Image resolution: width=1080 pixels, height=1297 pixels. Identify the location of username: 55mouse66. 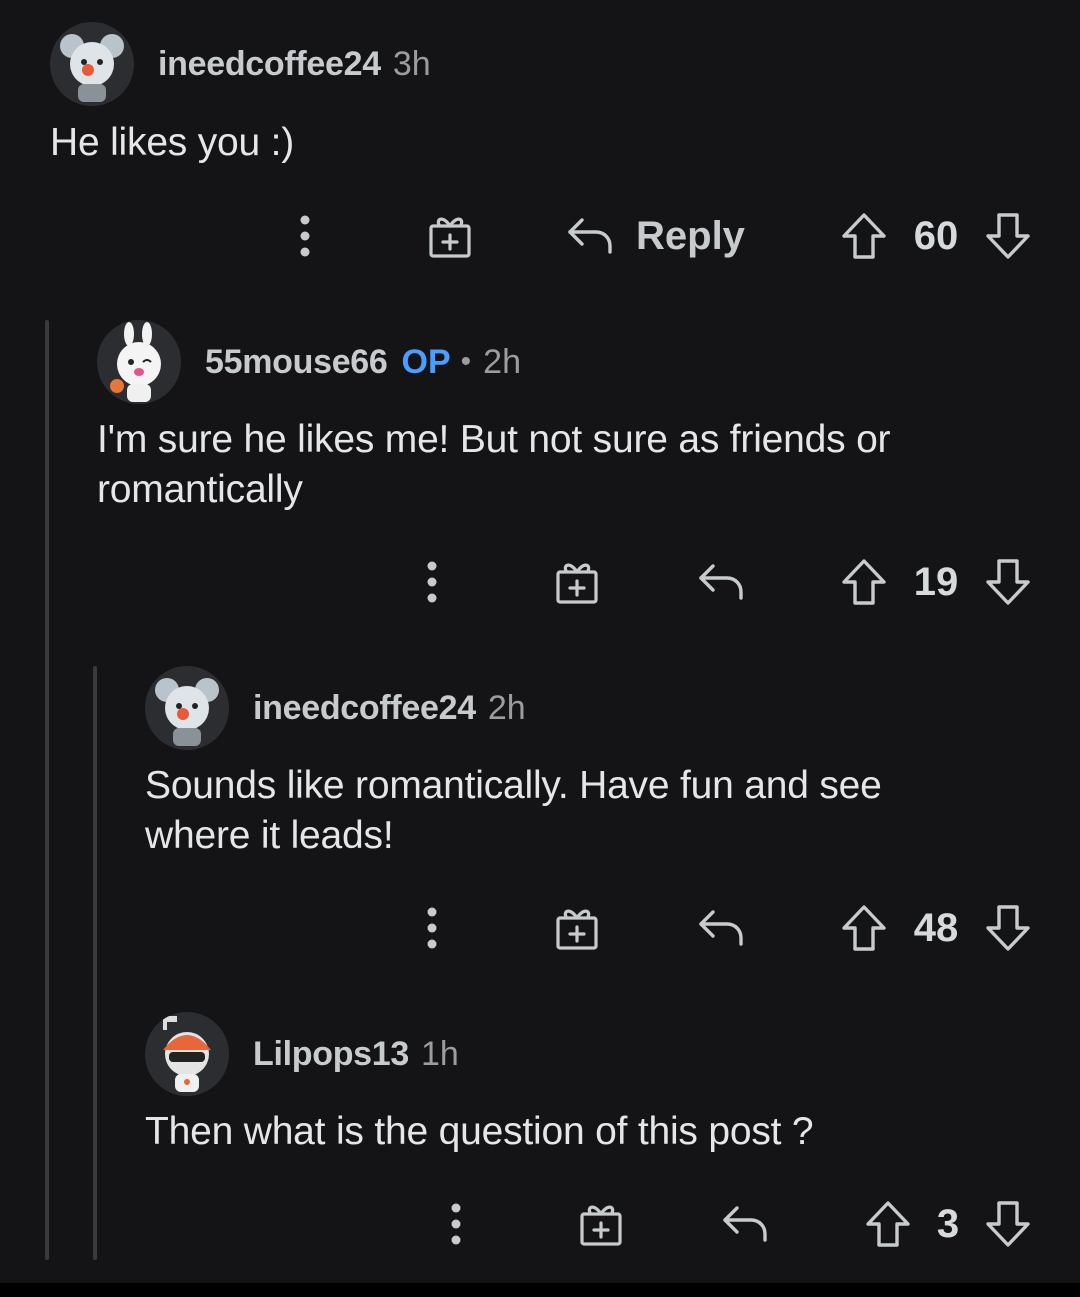
(296, 362).